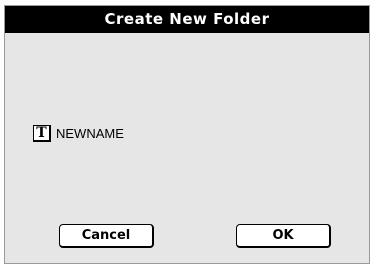  Describe the element at coordinates (283, 236) in the screenshot. I see `ok-button: OK` at that location.